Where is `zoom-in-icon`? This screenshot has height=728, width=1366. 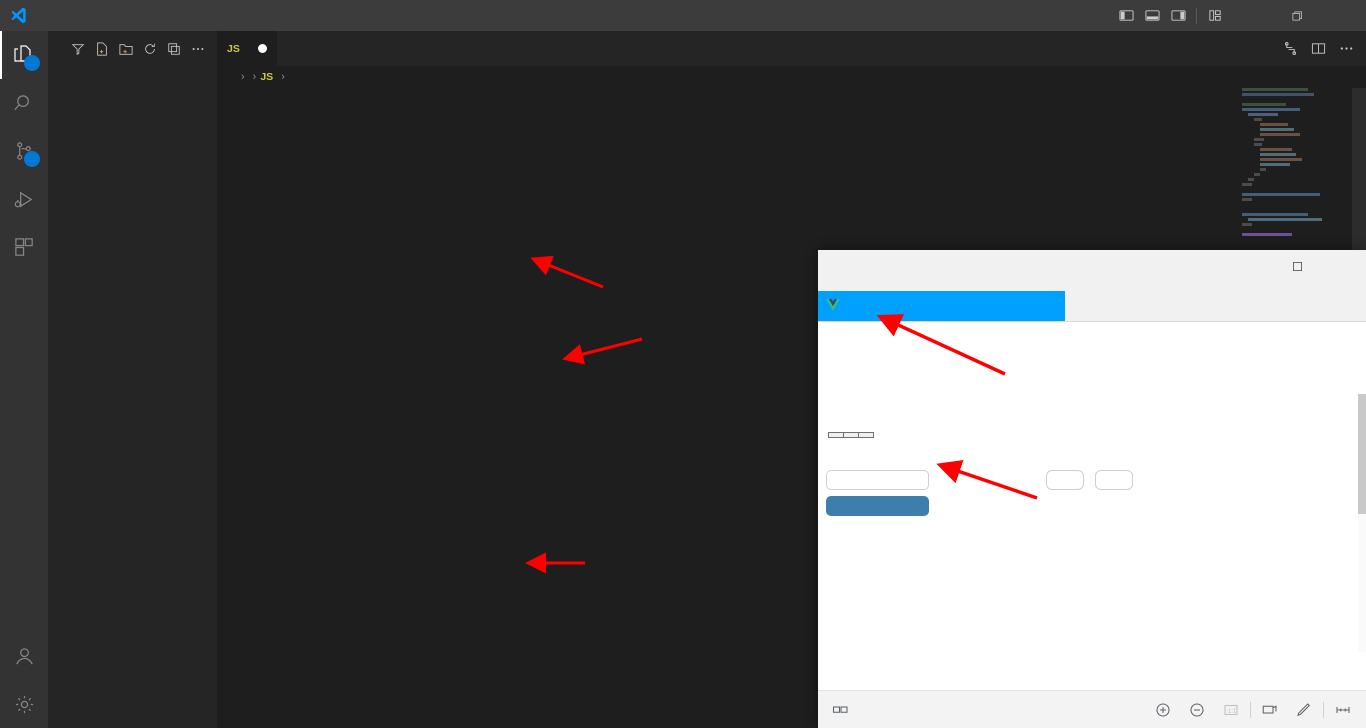
zoom-in-icon is located at coordinates (1163, 710).